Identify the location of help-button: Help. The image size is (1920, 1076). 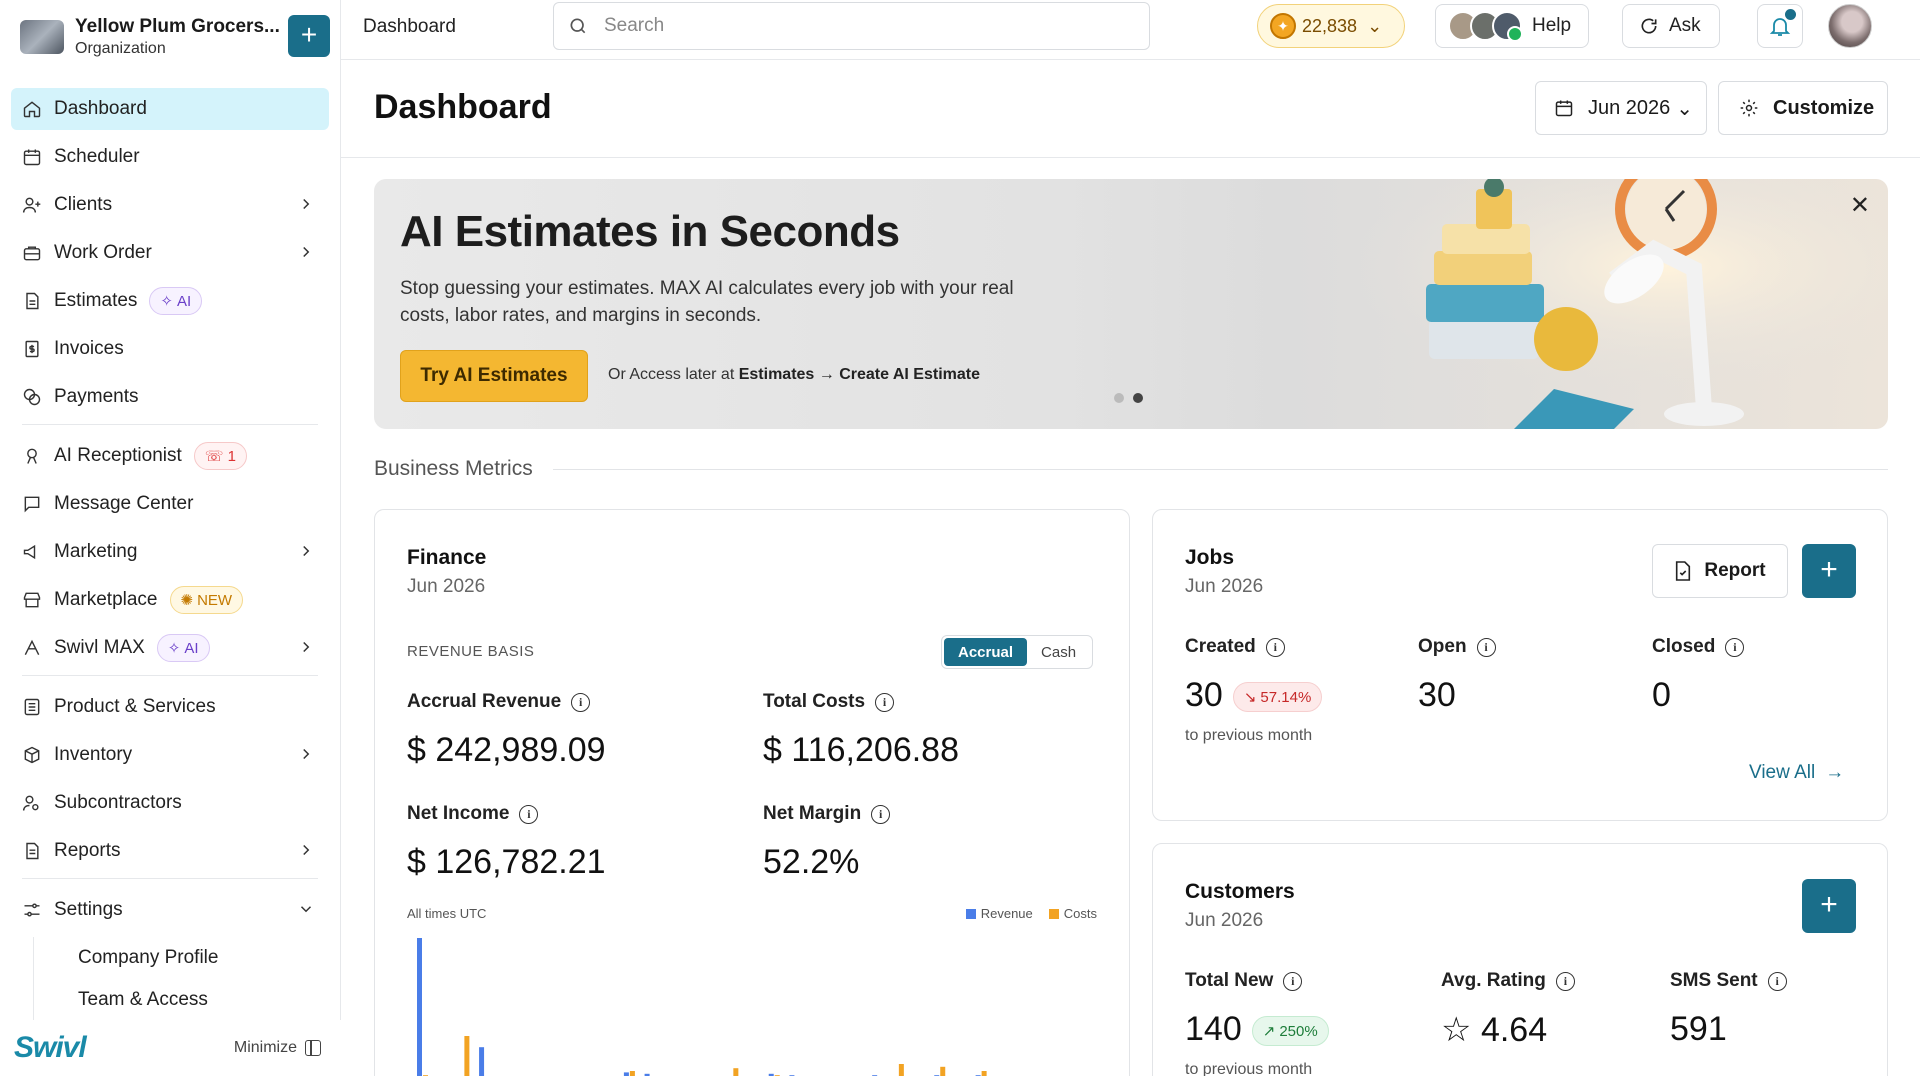
(1512, 26).